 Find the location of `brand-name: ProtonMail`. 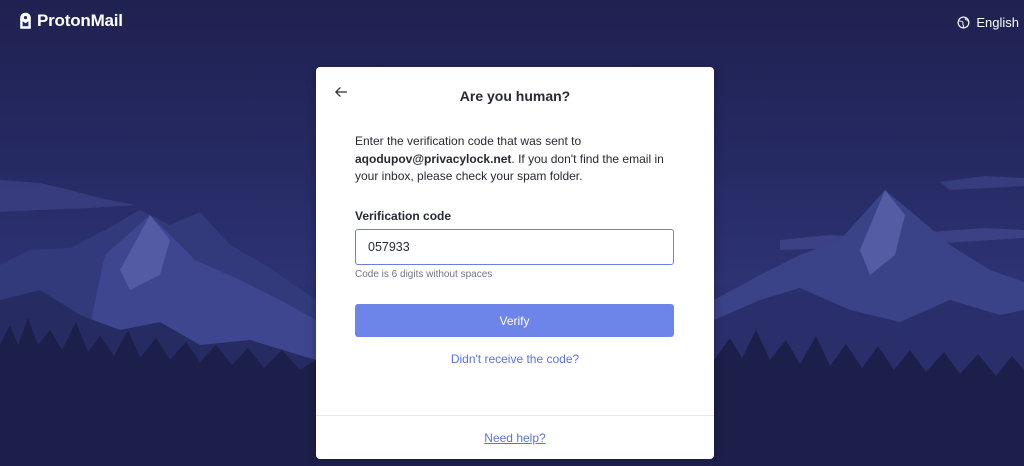

brand-name: ProtonMail is located at coordinates (80, 20).